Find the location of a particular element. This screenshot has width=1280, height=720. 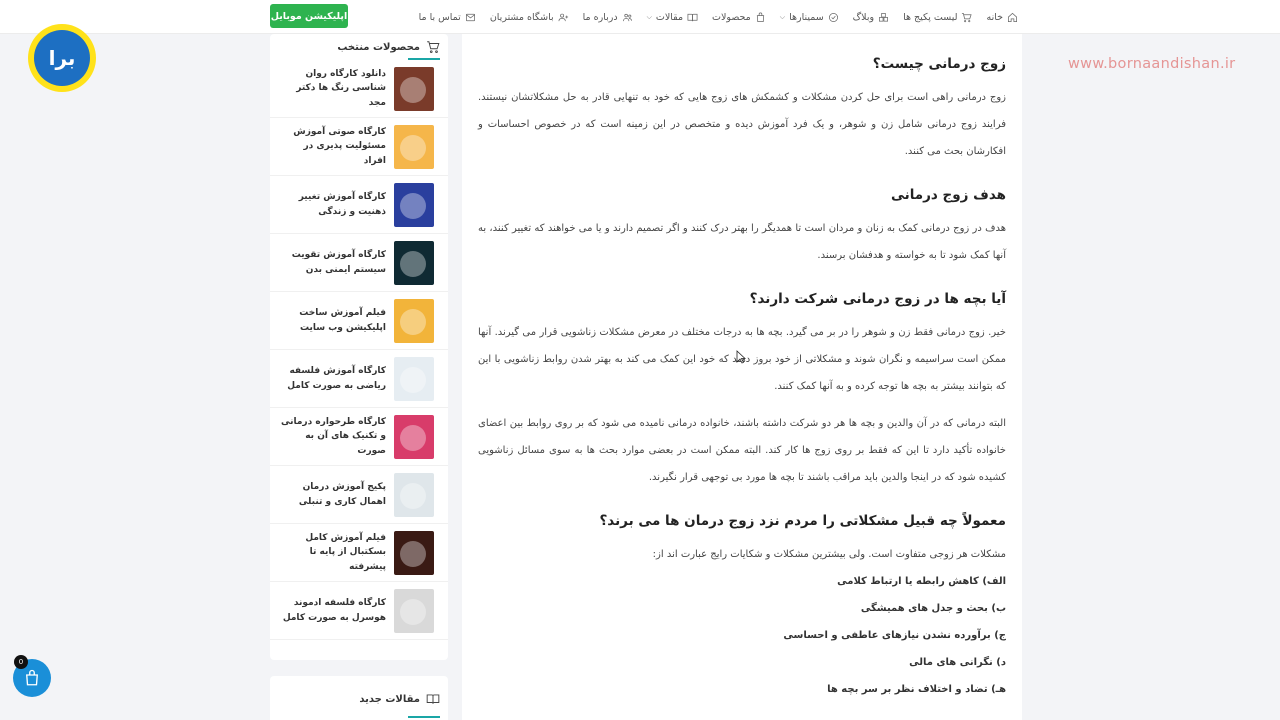

heading-children: آیا بچه ها در زوج درمانی شرکت دارند؟ is located at coordinates (877, 299).